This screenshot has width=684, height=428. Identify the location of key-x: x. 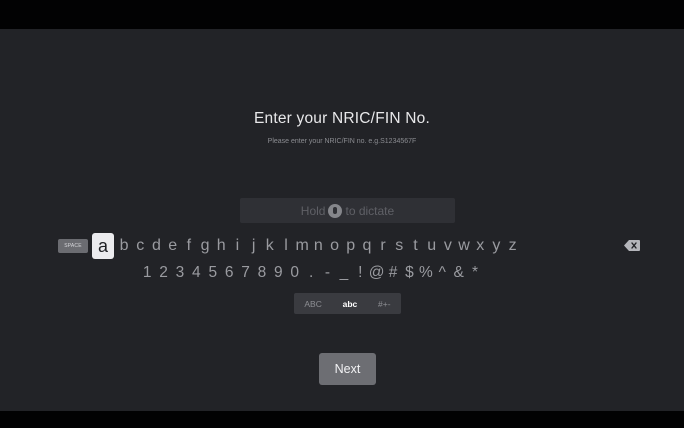
(480, 246).